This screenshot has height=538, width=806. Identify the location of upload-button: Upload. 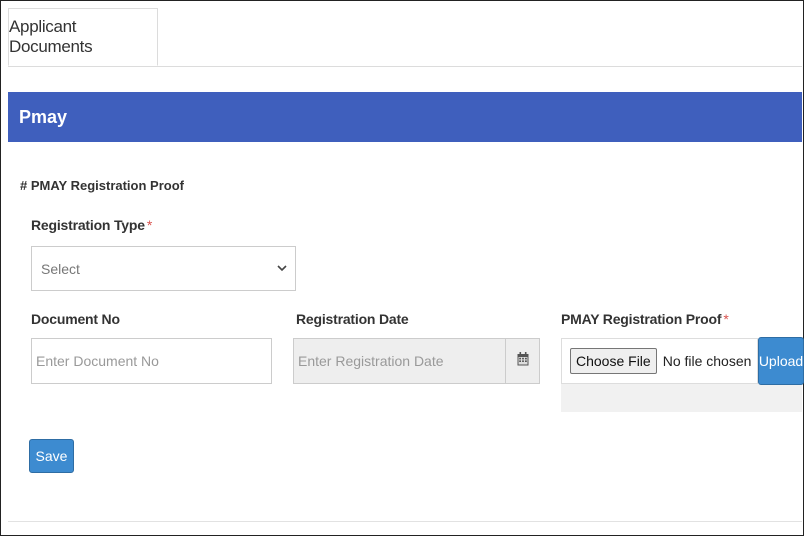
(781, 361).